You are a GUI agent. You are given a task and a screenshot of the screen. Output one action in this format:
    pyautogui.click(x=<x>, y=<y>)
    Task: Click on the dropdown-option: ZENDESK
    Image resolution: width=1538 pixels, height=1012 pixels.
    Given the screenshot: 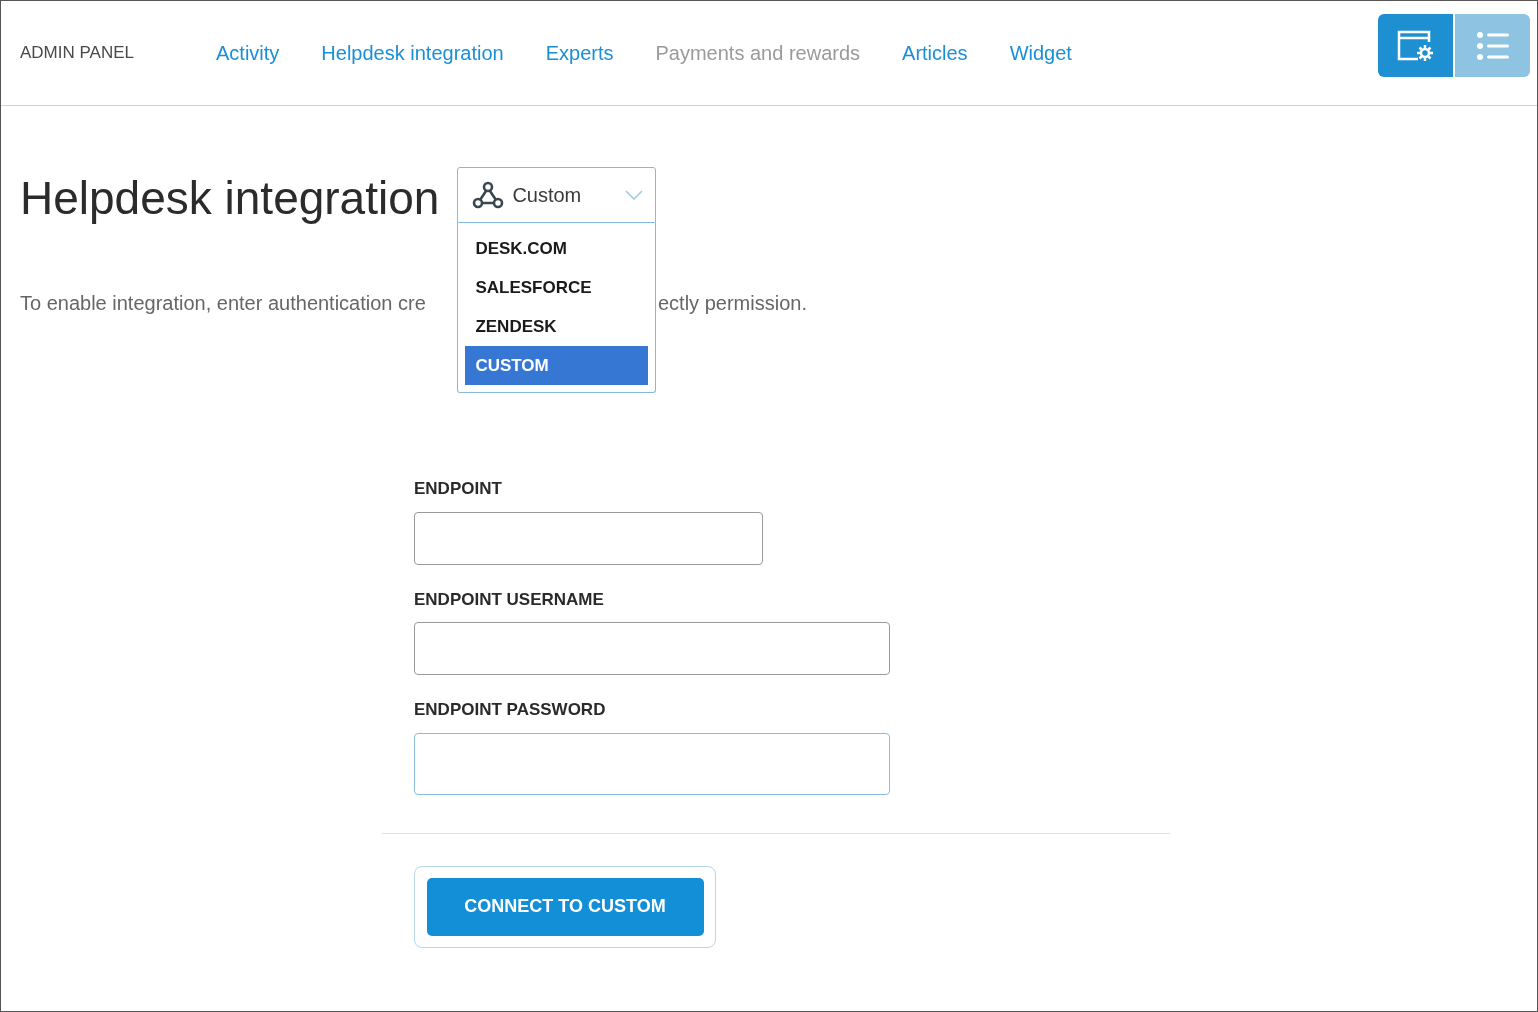 What is the action you would take?
    pyautogui.click(x=557, y=326)
    